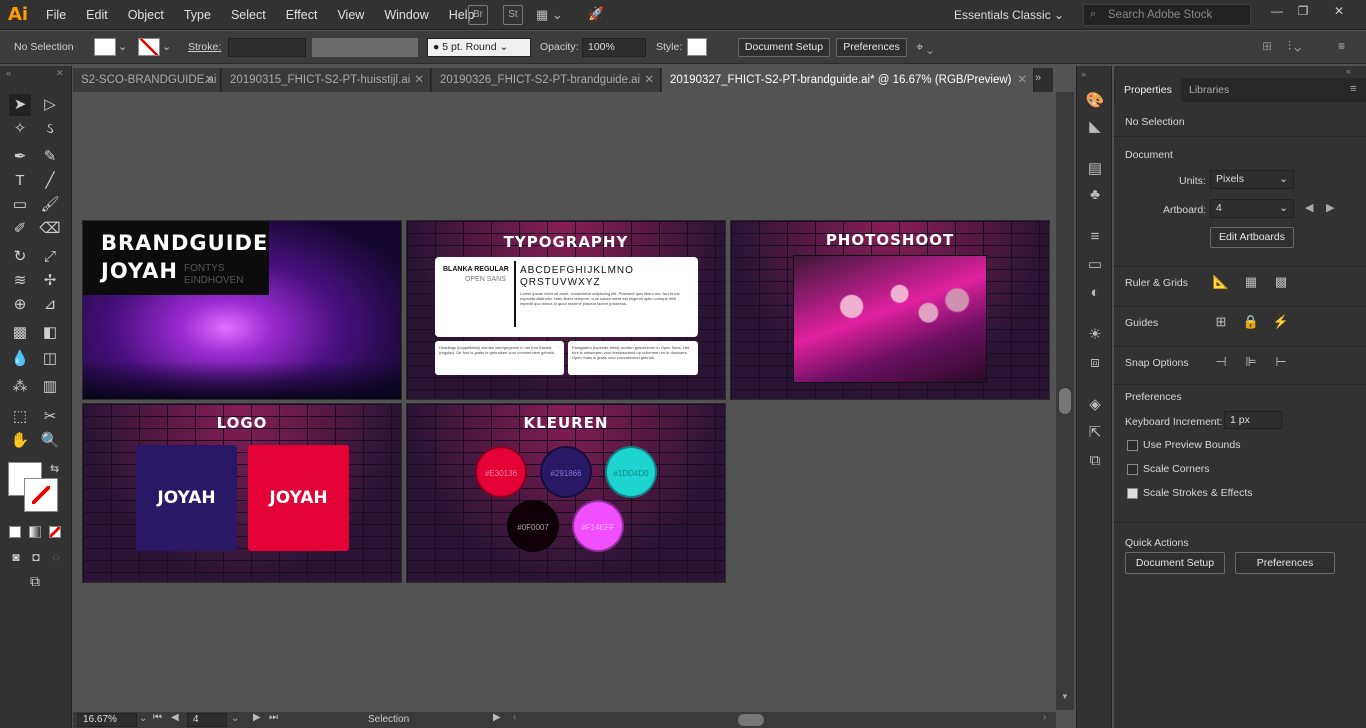 This screenshot has height=728, width=1366. I want to click on symbol-sprayer-icon: ⁂, so click(20, 387).